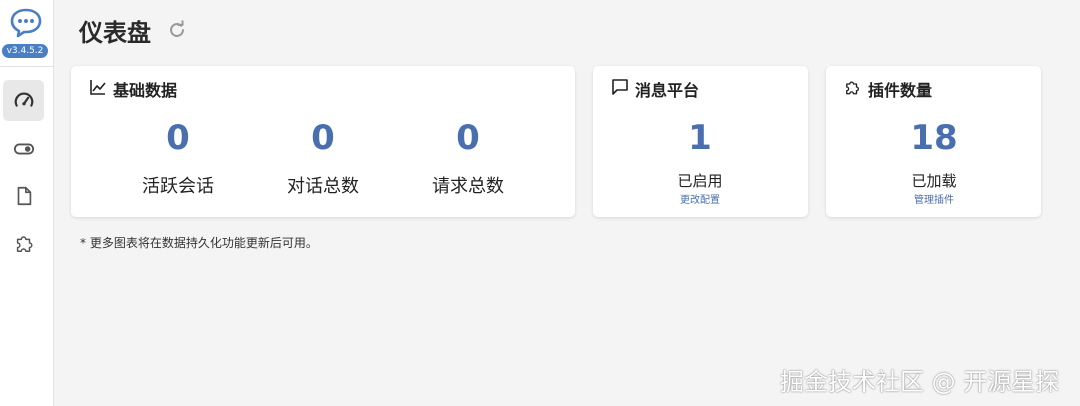 Image resolution: width=1080 pixels, height=406 pixels. Describe the element at coordinates (323, 186) in the screenshot. I see `total-conversations-label: 对话总数` at that location.